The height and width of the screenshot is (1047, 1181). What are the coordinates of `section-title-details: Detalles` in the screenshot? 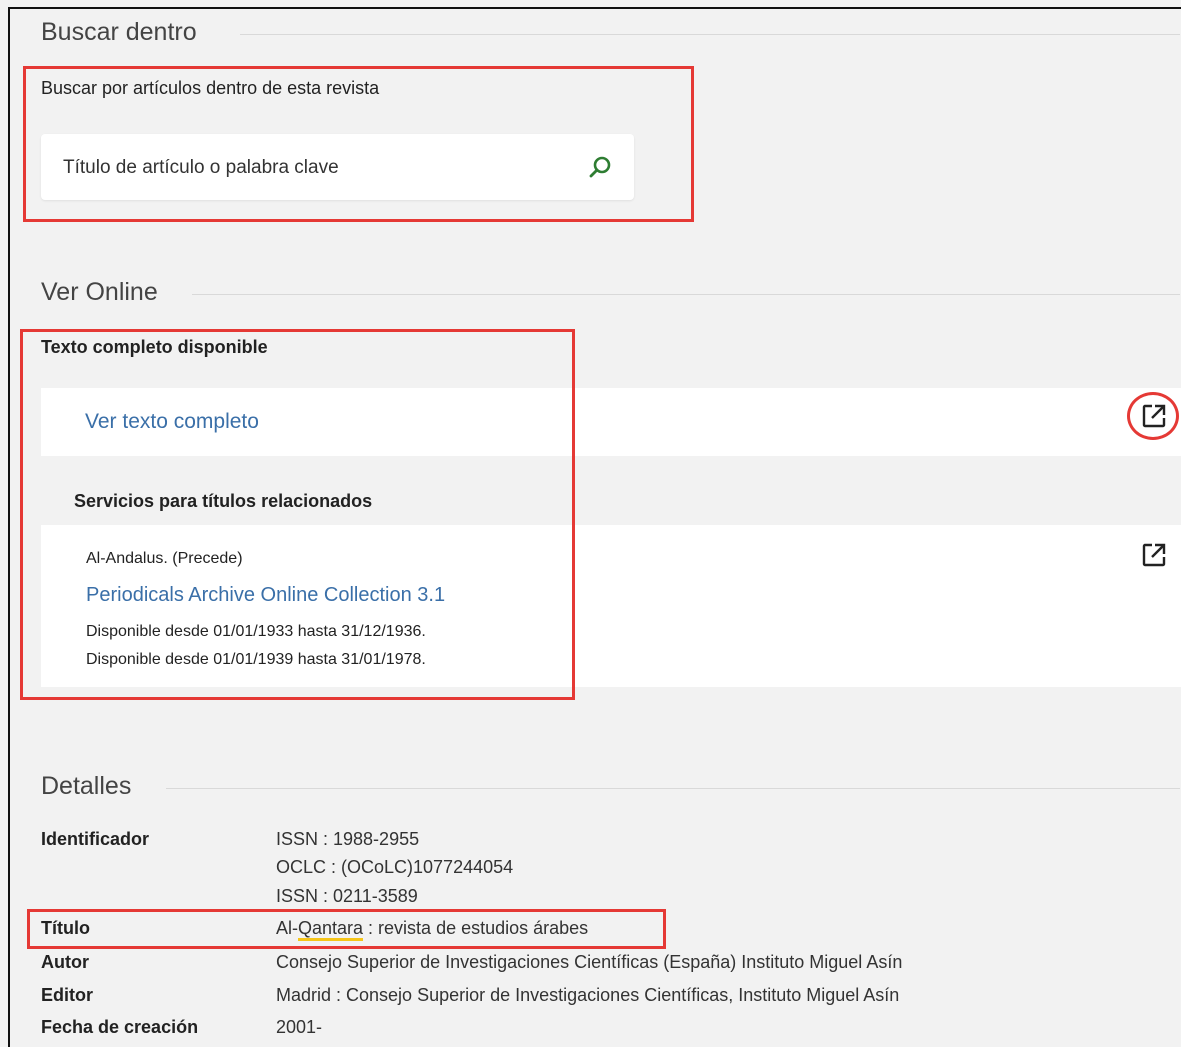 It's located at (86, 786).